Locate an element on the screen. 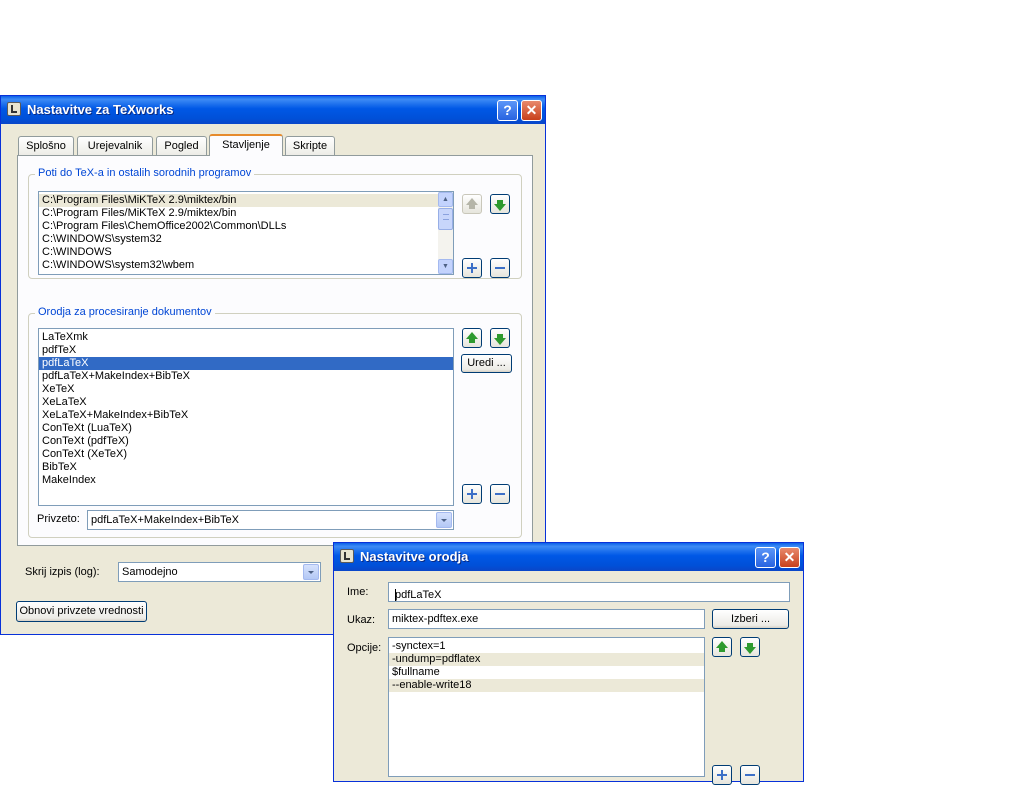  tool-remove-button is located at coordinates (500, 494).